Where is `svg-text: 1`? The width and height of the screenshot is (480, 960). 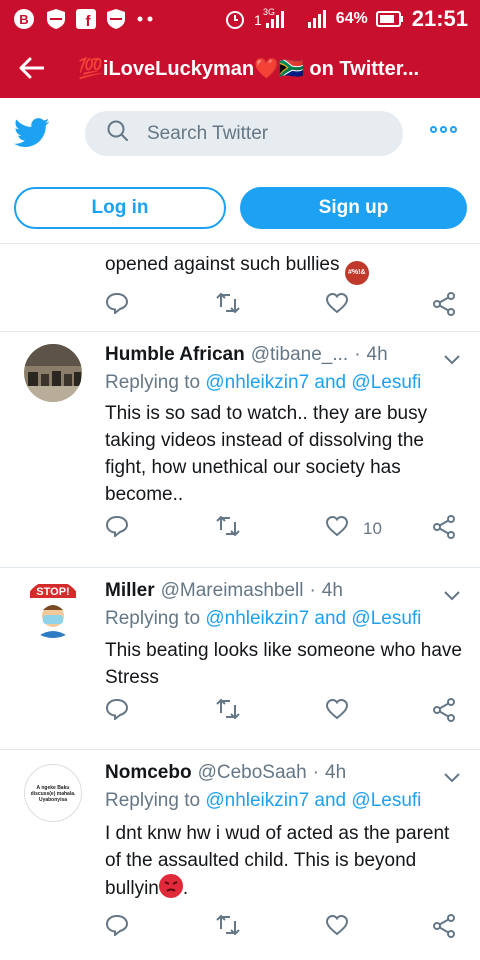
svg-text: 1 is located at coordinates (258, 20).